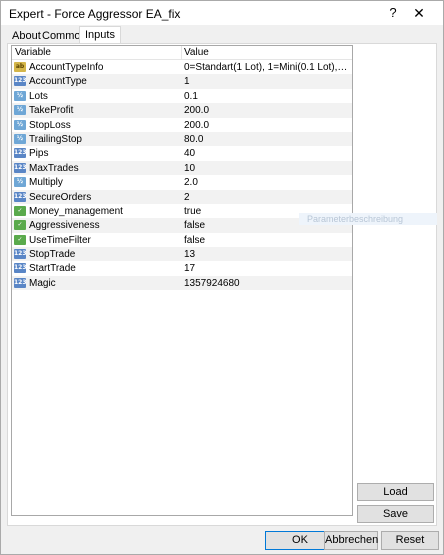  Describe the element at coordinates (60, 240) in the screenshot. I see `variable-name: UseTimeFilter` at that location.